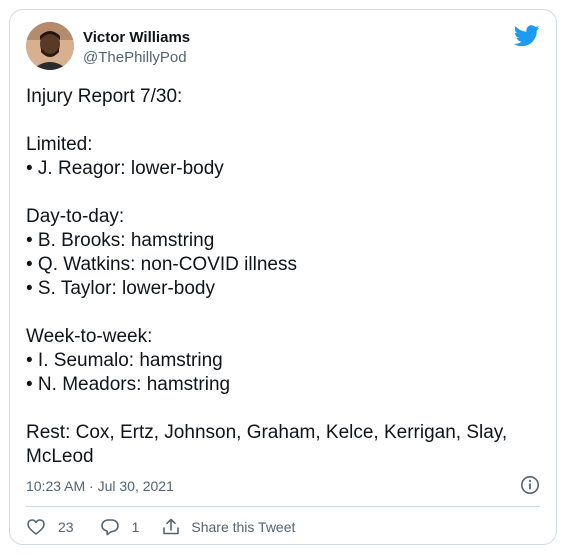 The height and width of the screenshot is (558, 568). I want to click on share-button: Share this Tweet, so click(228, 527).